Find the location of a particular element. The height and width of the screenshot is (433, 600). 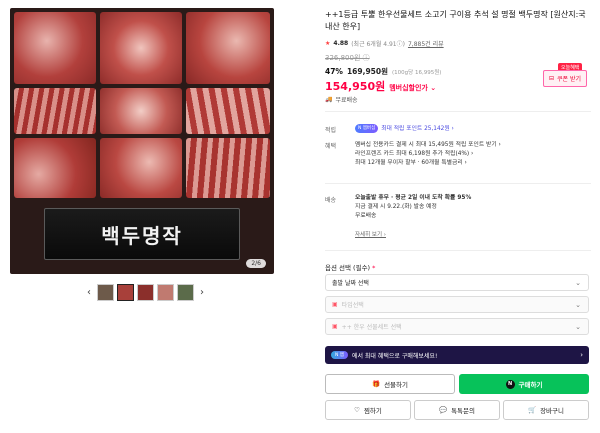

required-mark: * is located at coordinates (374, 268).